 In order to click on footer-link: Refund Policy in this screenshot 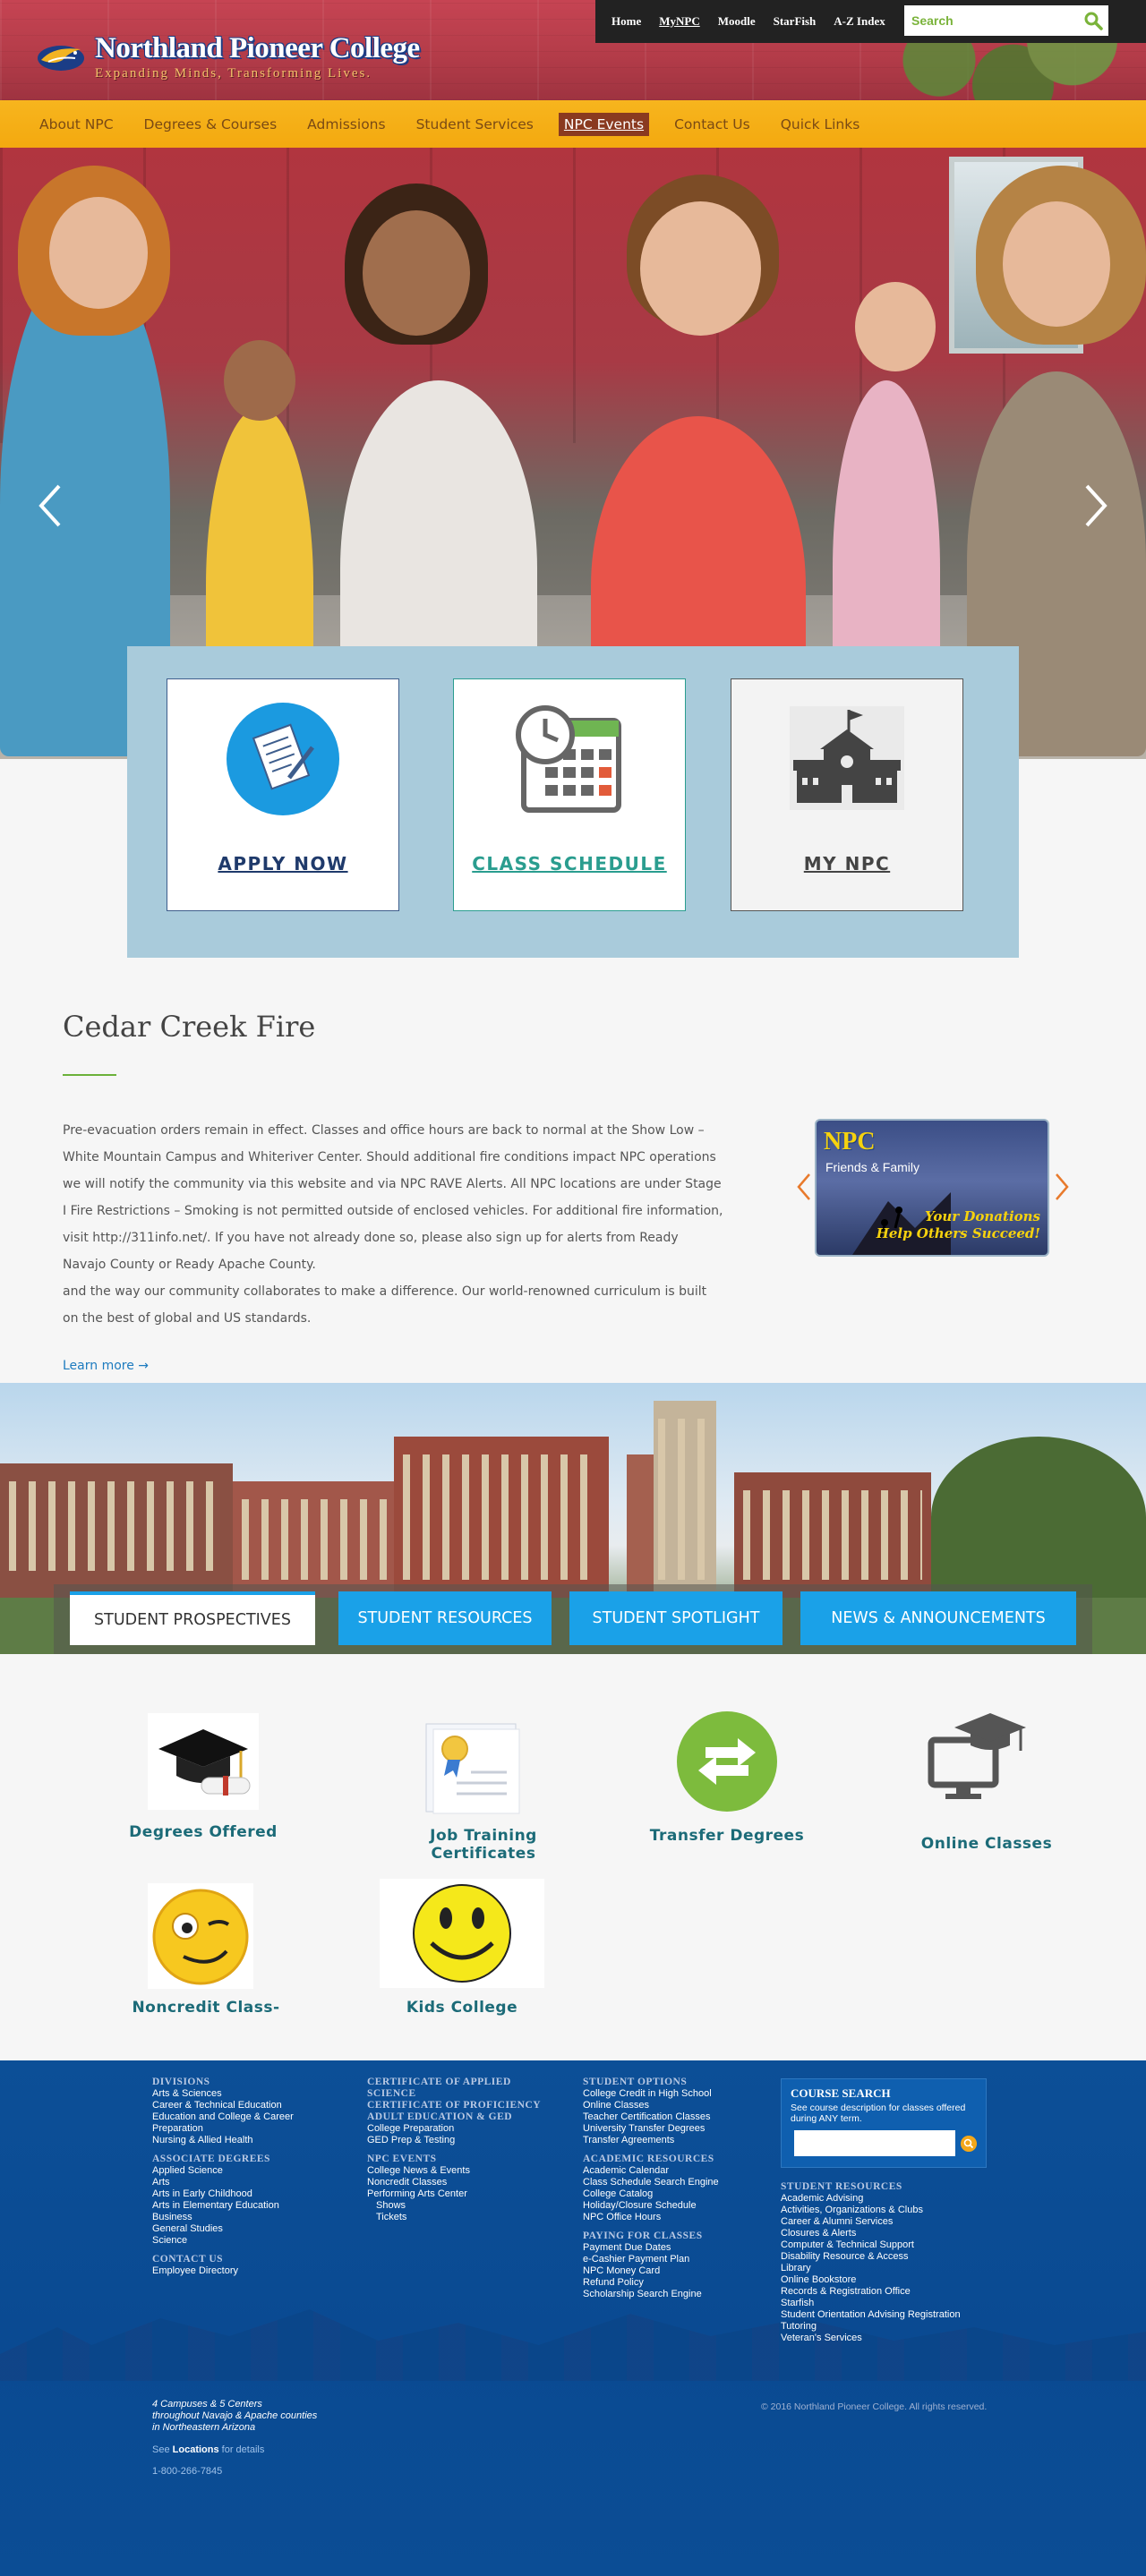, I will do `click(672, 2283)`.